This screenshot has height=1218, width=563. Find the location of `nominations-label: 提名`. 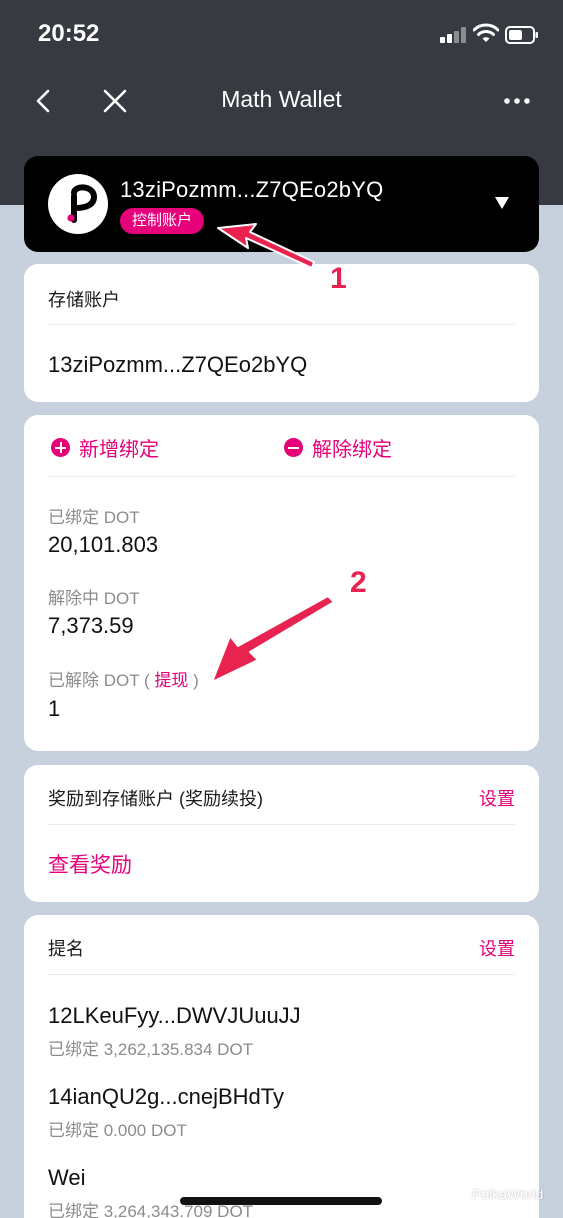

nominations-label: 提名 is located at coordinates (66, 949).